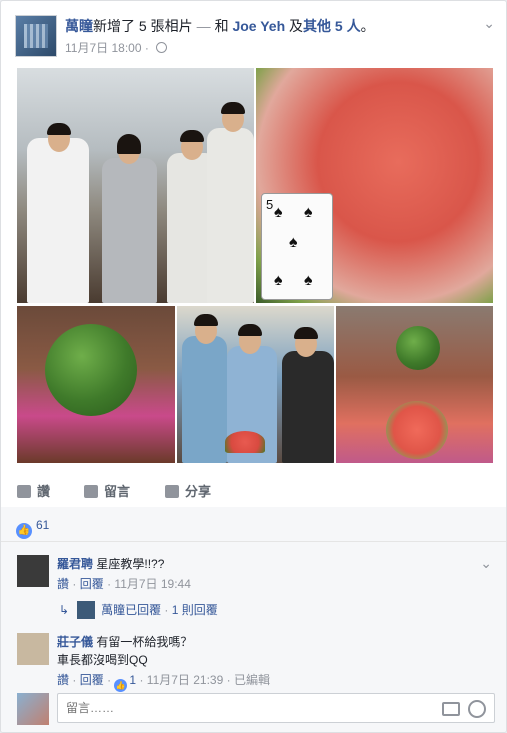 The width and height of the screenshot is (507, 733). What do you see at coordinates (152, 584) in the screenshot?
I see `comment-time: 11月7日 19:44` at bounding box center [152, 584].